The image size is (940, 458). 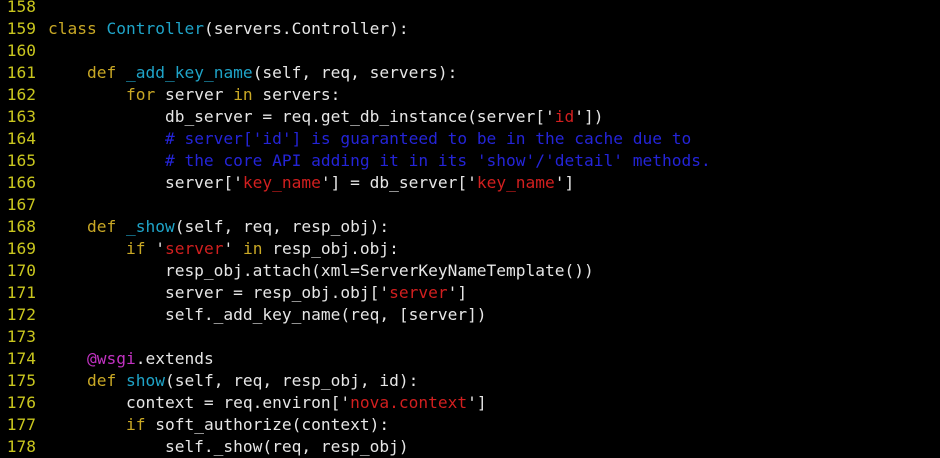 I want to click on code-text: def show(self, req, resp_obj, id):, so click(x=494, y=381).